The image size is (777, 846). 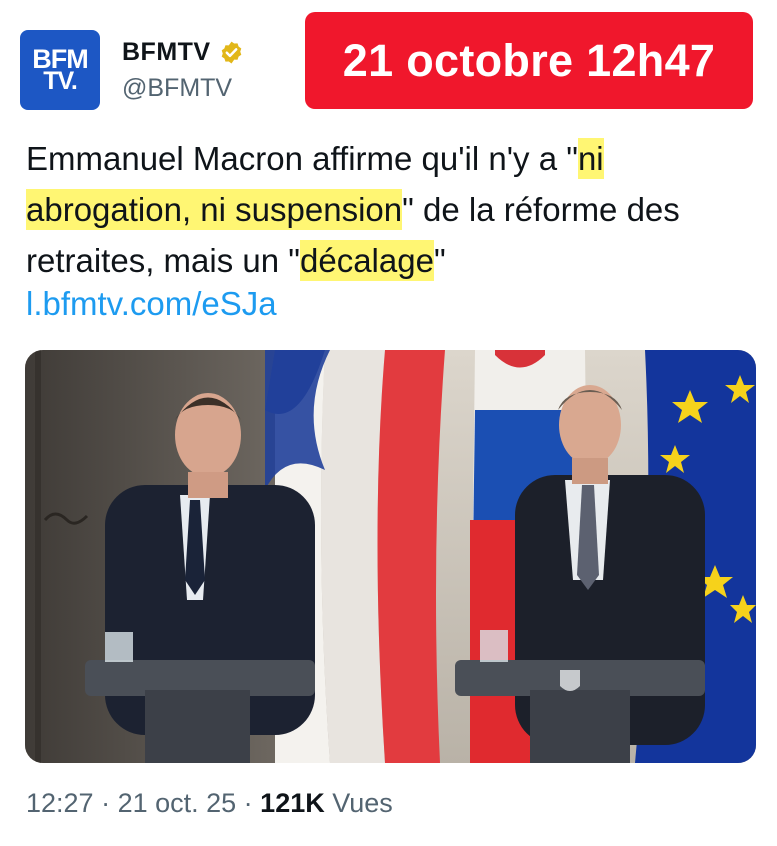 I want to click on verified-badge-icon, so click(x=231, y=52).